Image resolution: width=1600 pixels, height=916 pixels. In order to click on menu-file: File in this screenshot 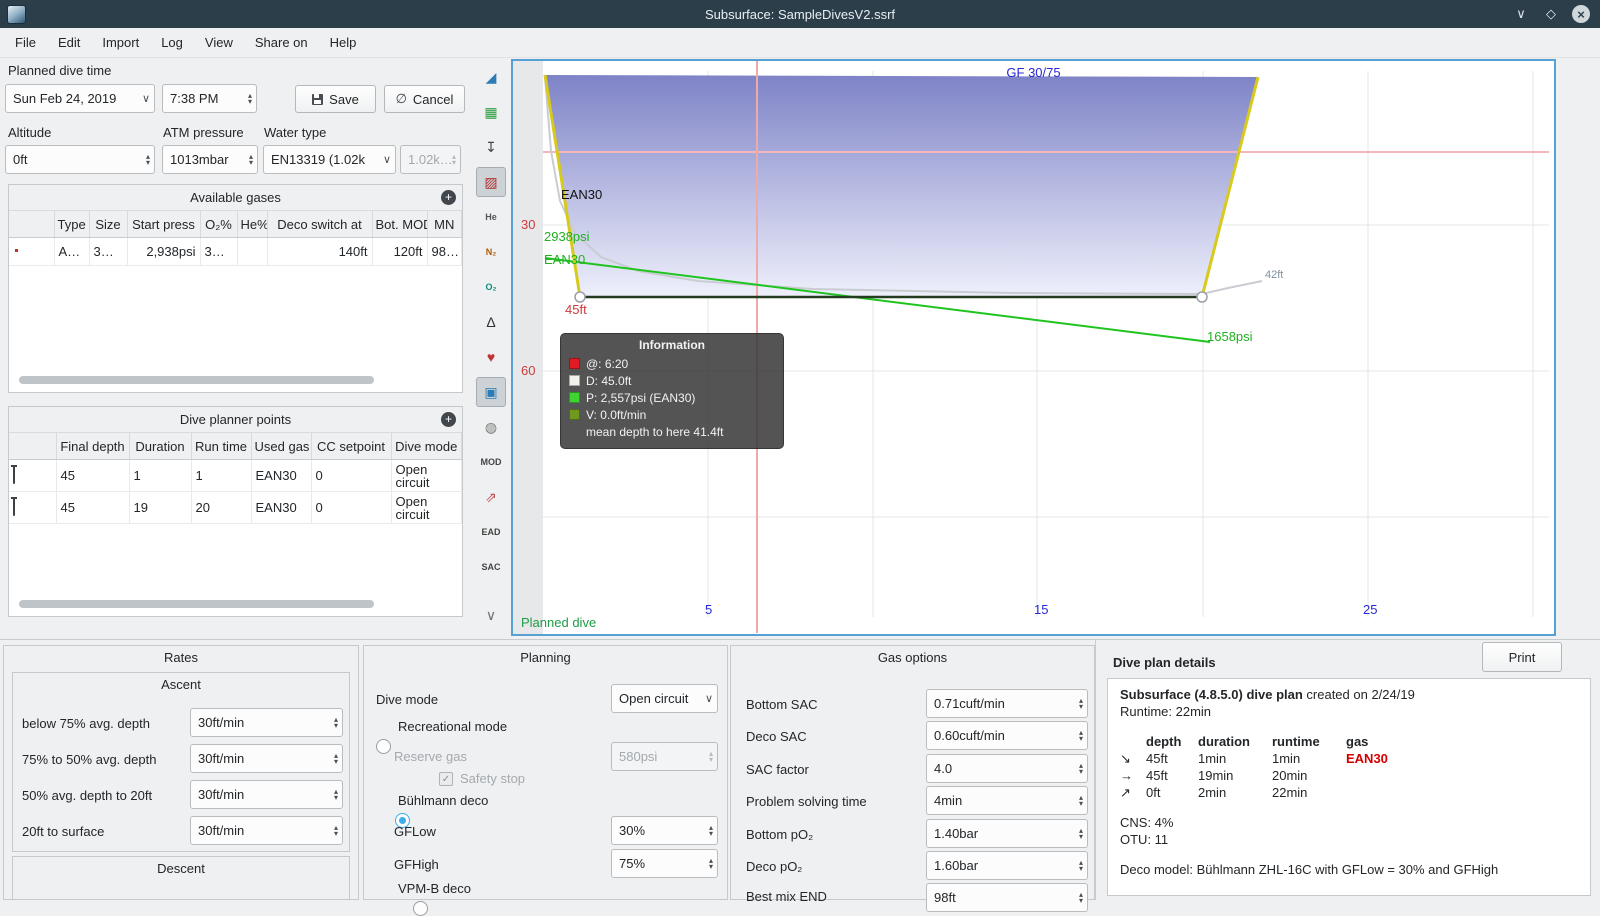, I will do `click(25, 42)`.